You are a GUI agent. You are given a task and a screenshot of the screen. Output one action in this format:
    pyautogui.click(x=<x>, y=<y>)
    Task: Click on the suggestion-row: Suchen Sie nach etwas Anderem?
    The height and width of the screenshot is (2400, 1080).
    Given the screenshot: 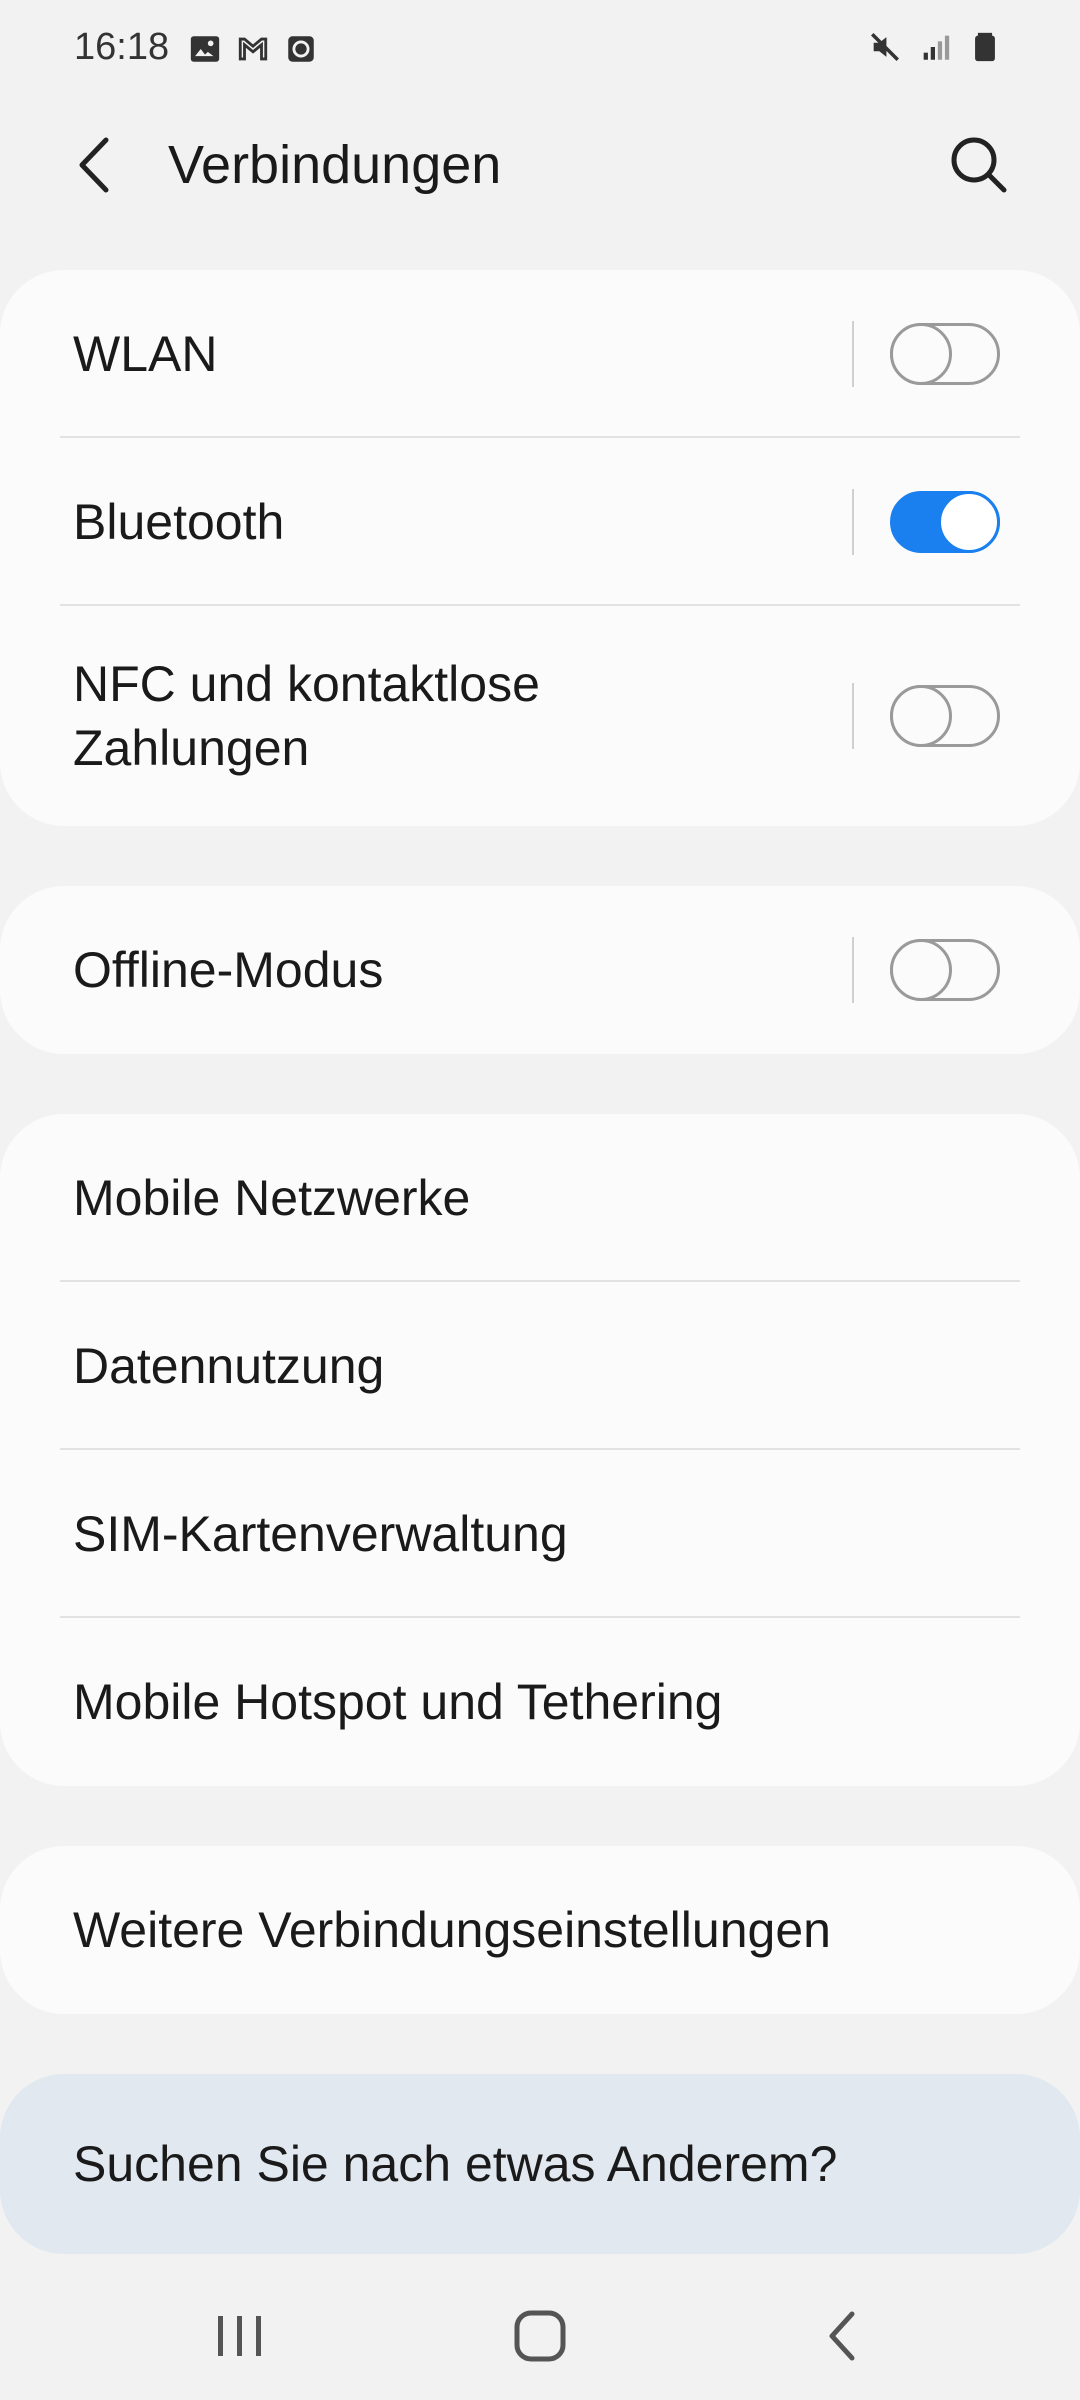 What is the action you would take?
    pyautogui.click(x=540, y=2164)
    